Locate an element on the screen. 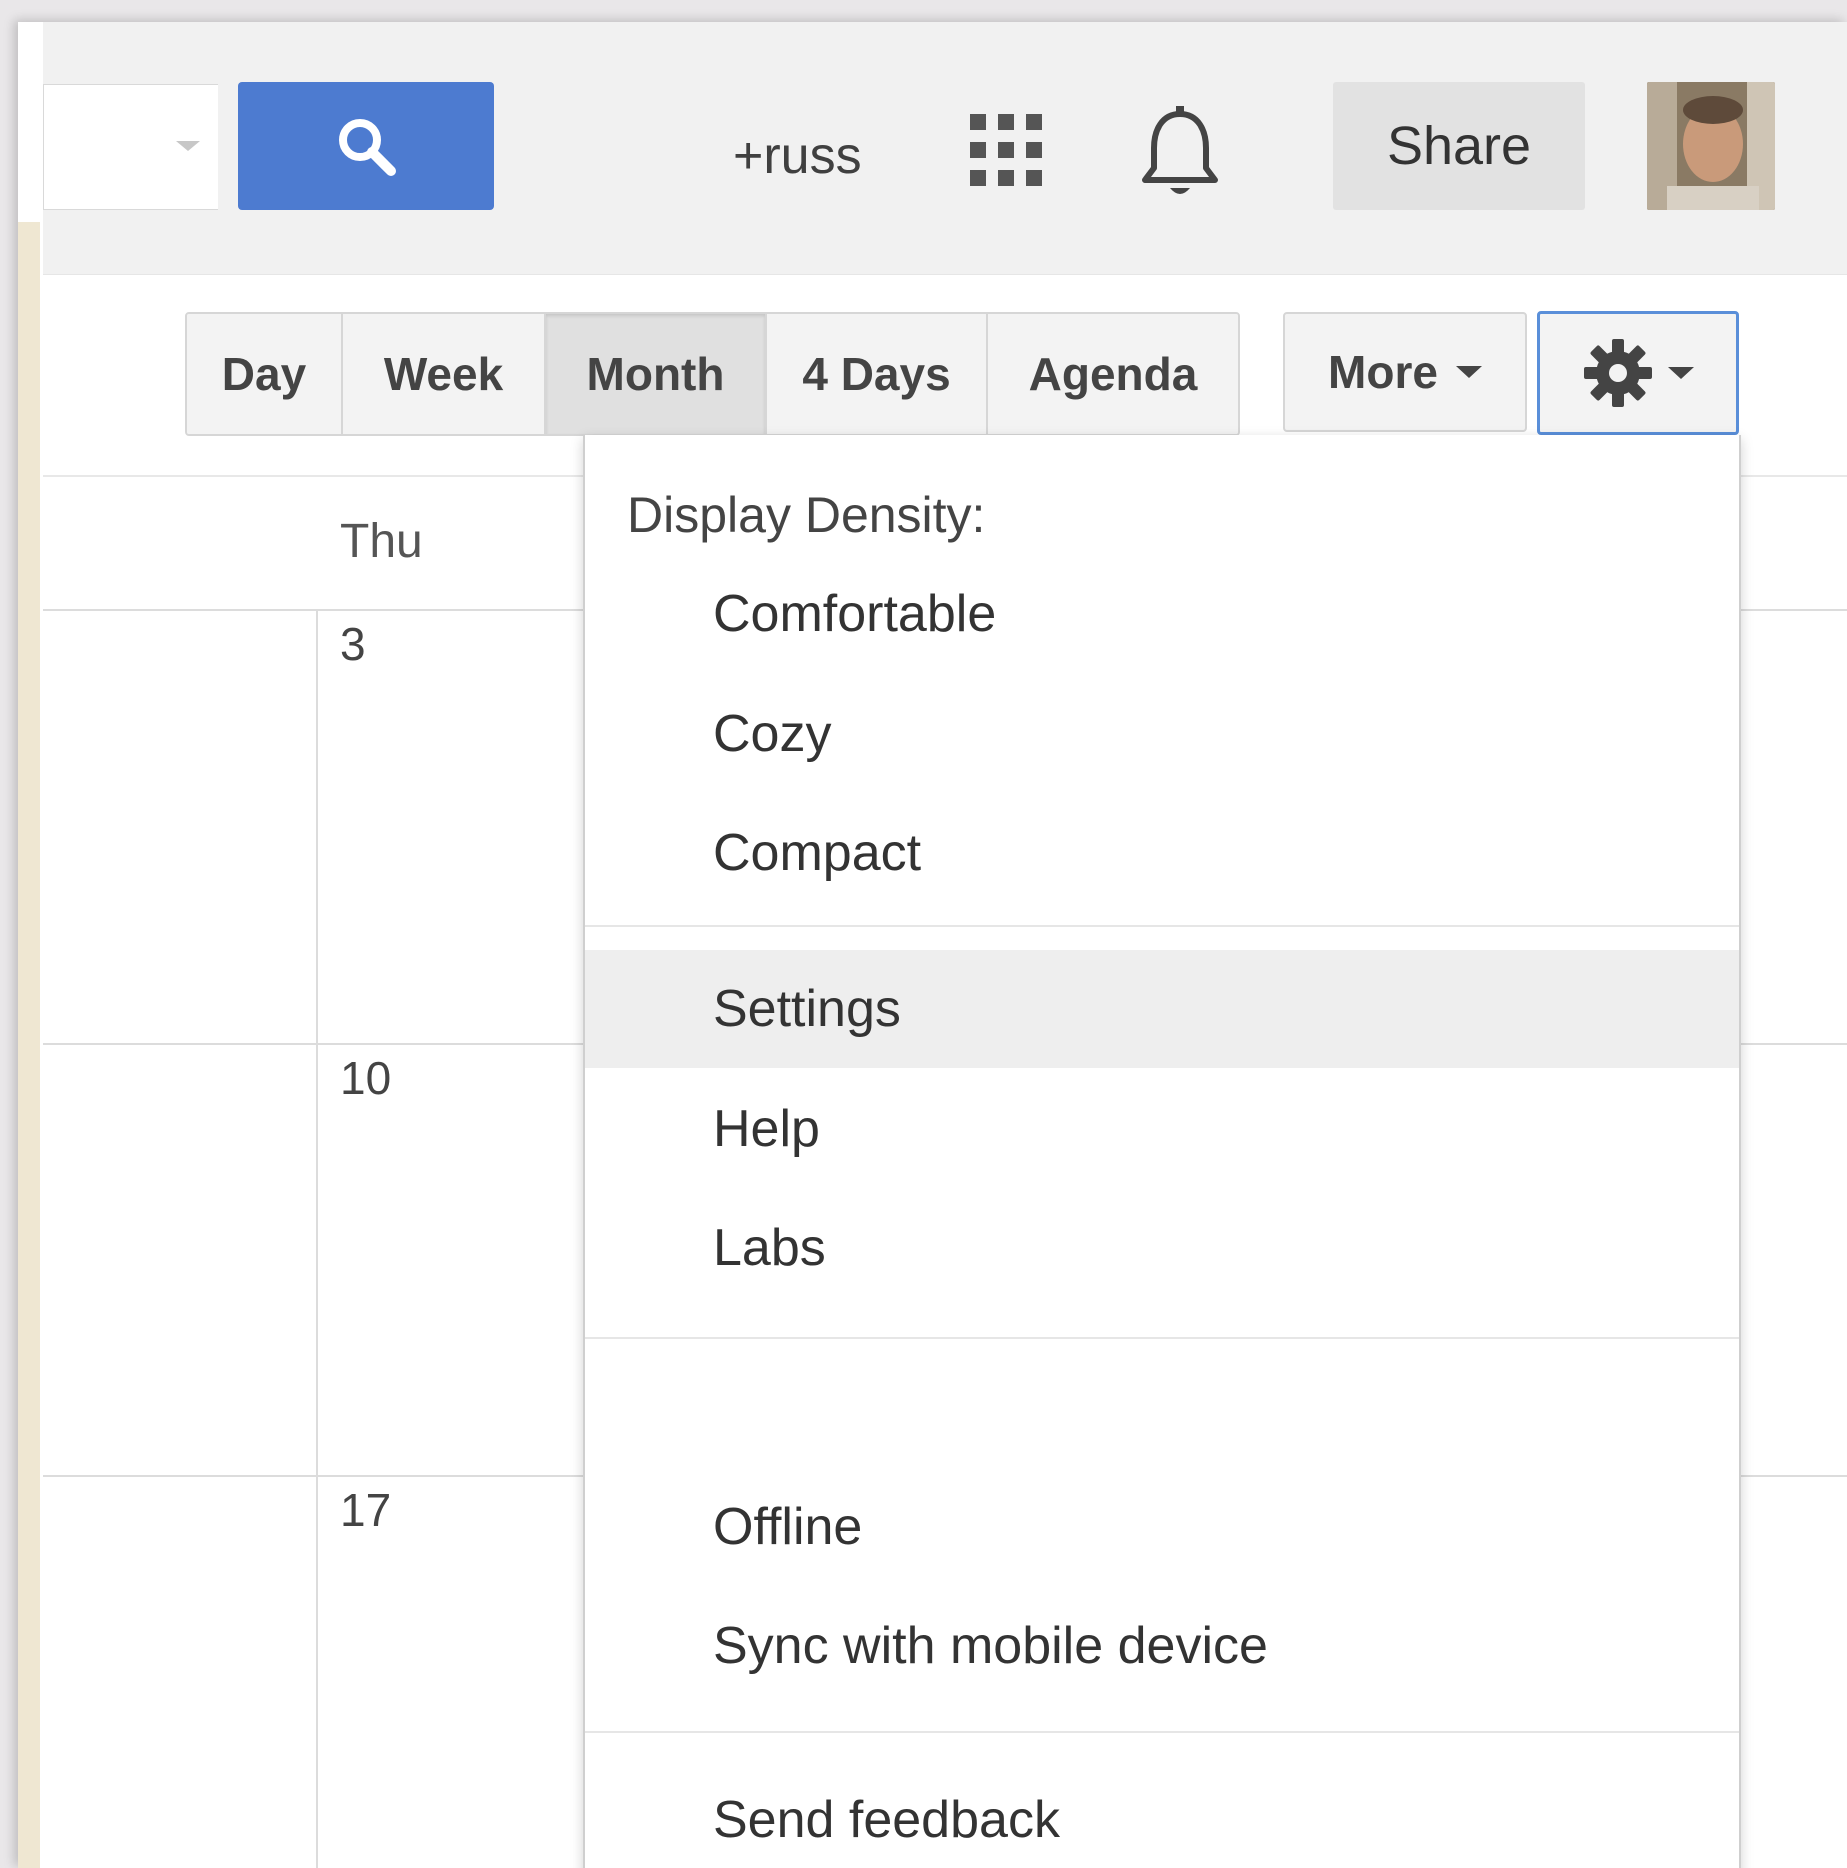 Image resolution: width=1847 pixels, height=1868 pixels. view-switcher: Day Week Month 4 Days Agenda is located at coordinates (712, 374).